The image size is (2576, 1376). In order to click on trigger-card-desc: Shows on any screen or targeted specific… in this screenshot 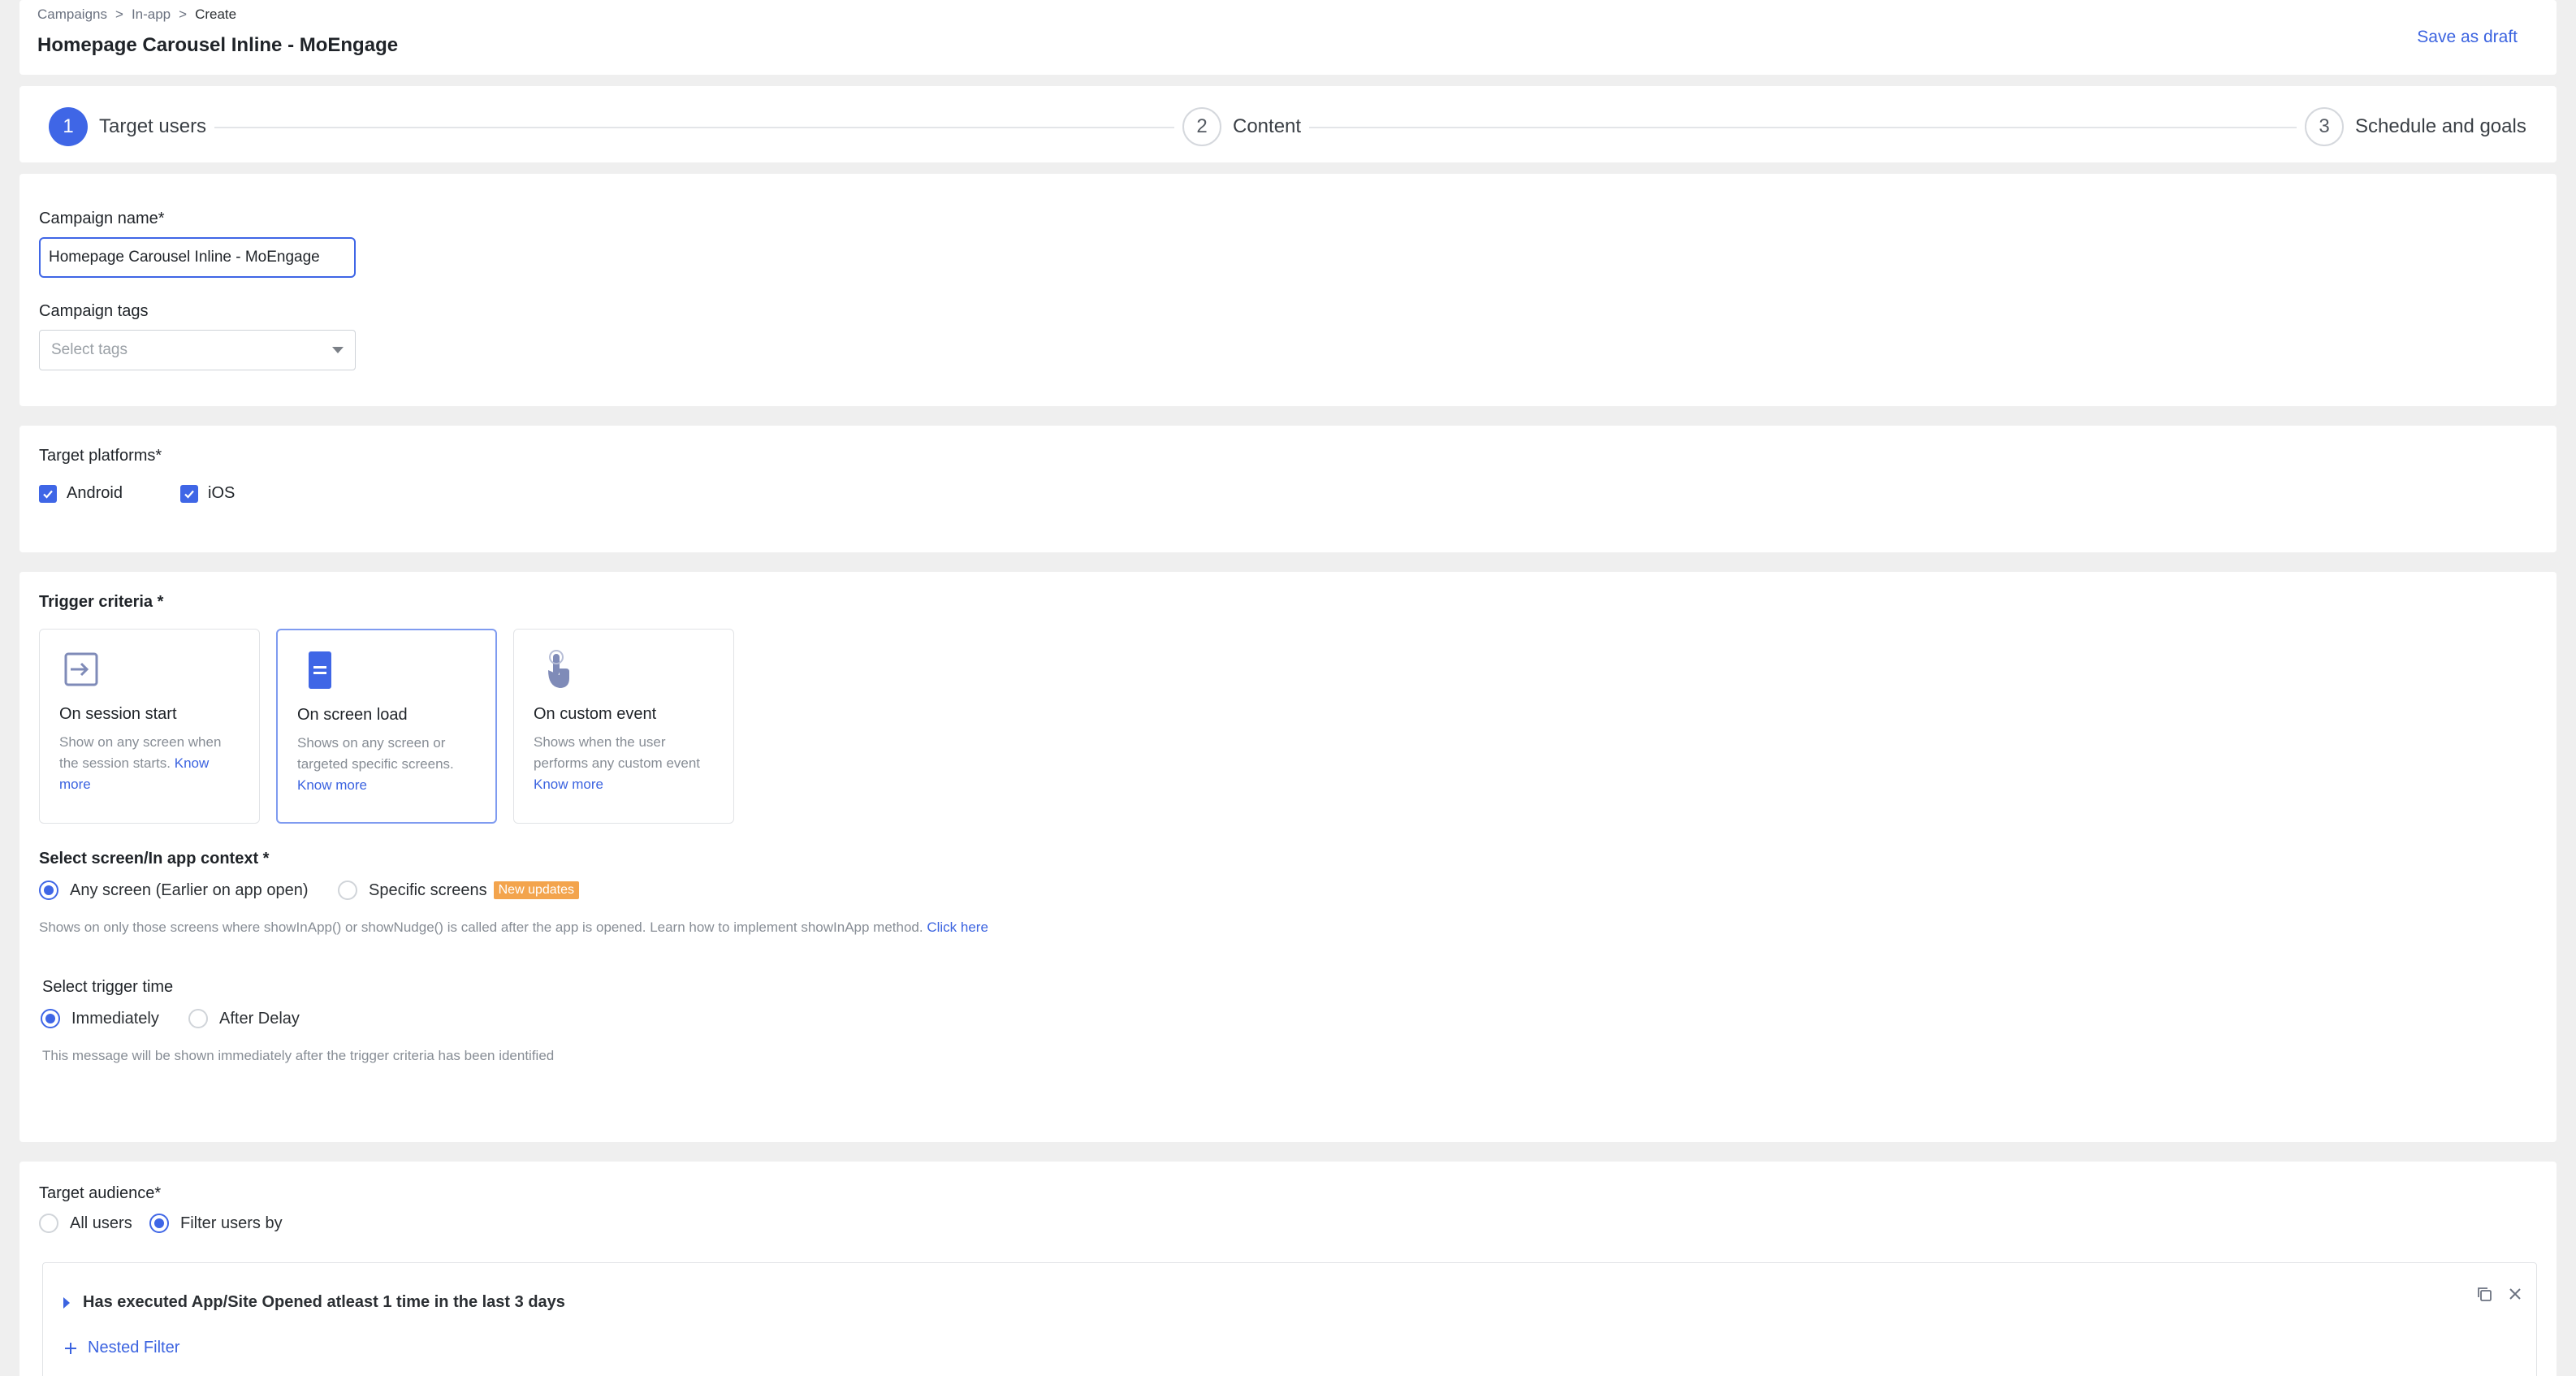, I will do `click(376, 764)`.